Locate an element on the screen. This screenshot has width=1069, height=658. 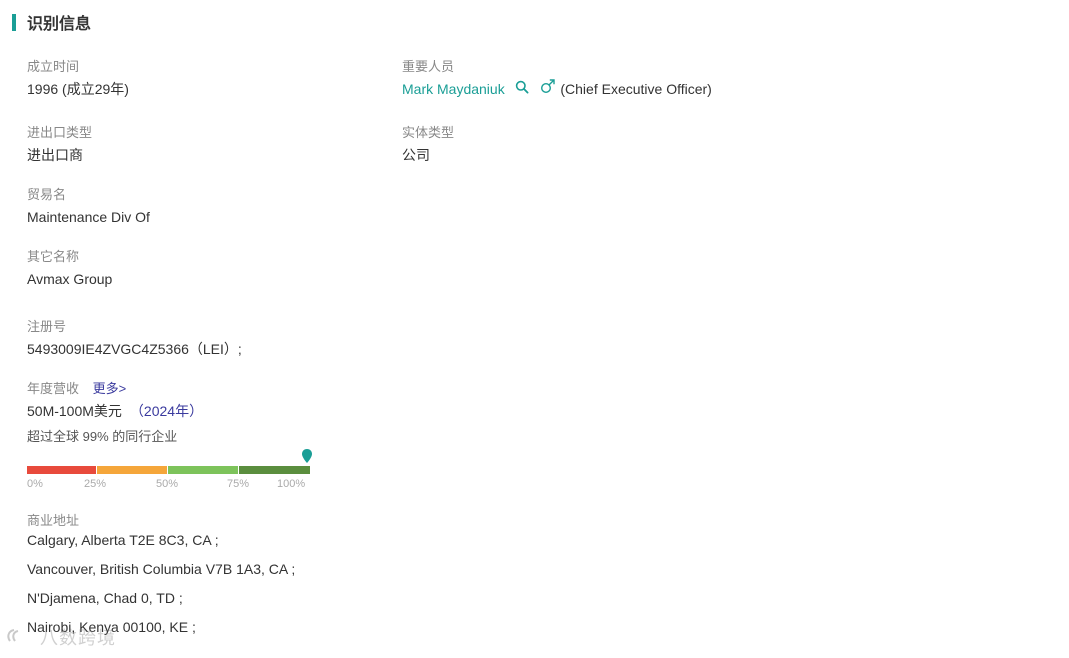
male-icon is located at coordinates (548, 88).